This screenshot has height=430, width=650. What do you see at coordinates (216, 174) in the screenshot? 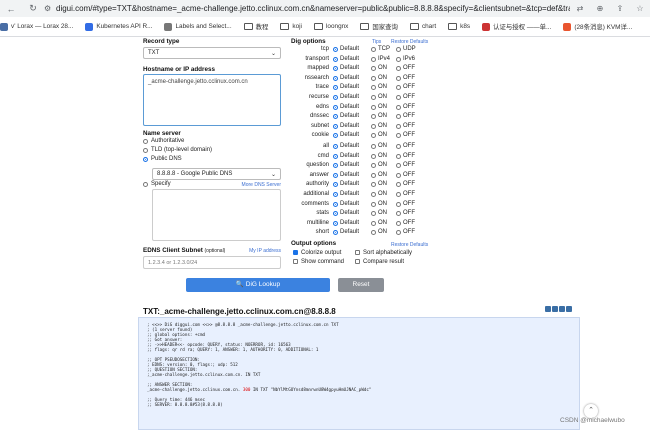
I see `public-dns-select: 8.8.8.8 - Google Public DNS ⌄` at bounding box center [216, 174].